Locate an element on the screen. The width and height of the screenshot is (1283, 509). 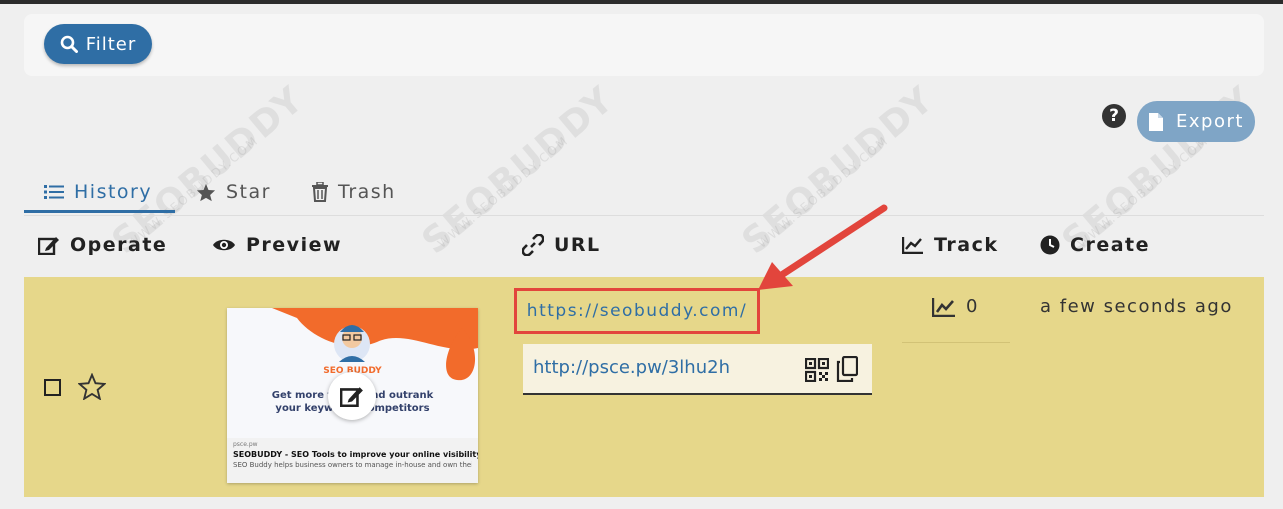
preview-domain: psce.pw is located at coordinates (245, 444).